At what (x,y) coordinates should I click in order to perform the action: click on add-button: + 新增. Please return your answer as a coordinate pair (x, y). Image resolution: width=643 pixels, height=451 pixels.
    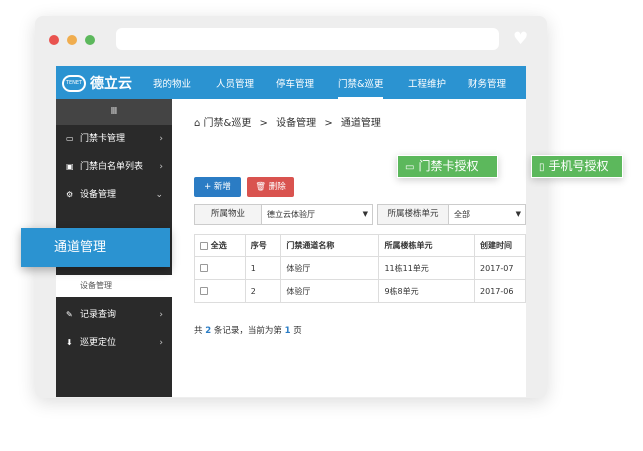
    Looking at the image, I should click on (217, 187).